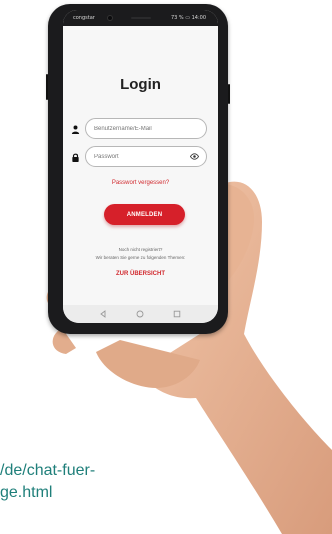  What do you see at coordinates (140, 183) in the screenshot?
I see `forgot-password-link: Passwort vergessen?` at bounding box center [140, 183].